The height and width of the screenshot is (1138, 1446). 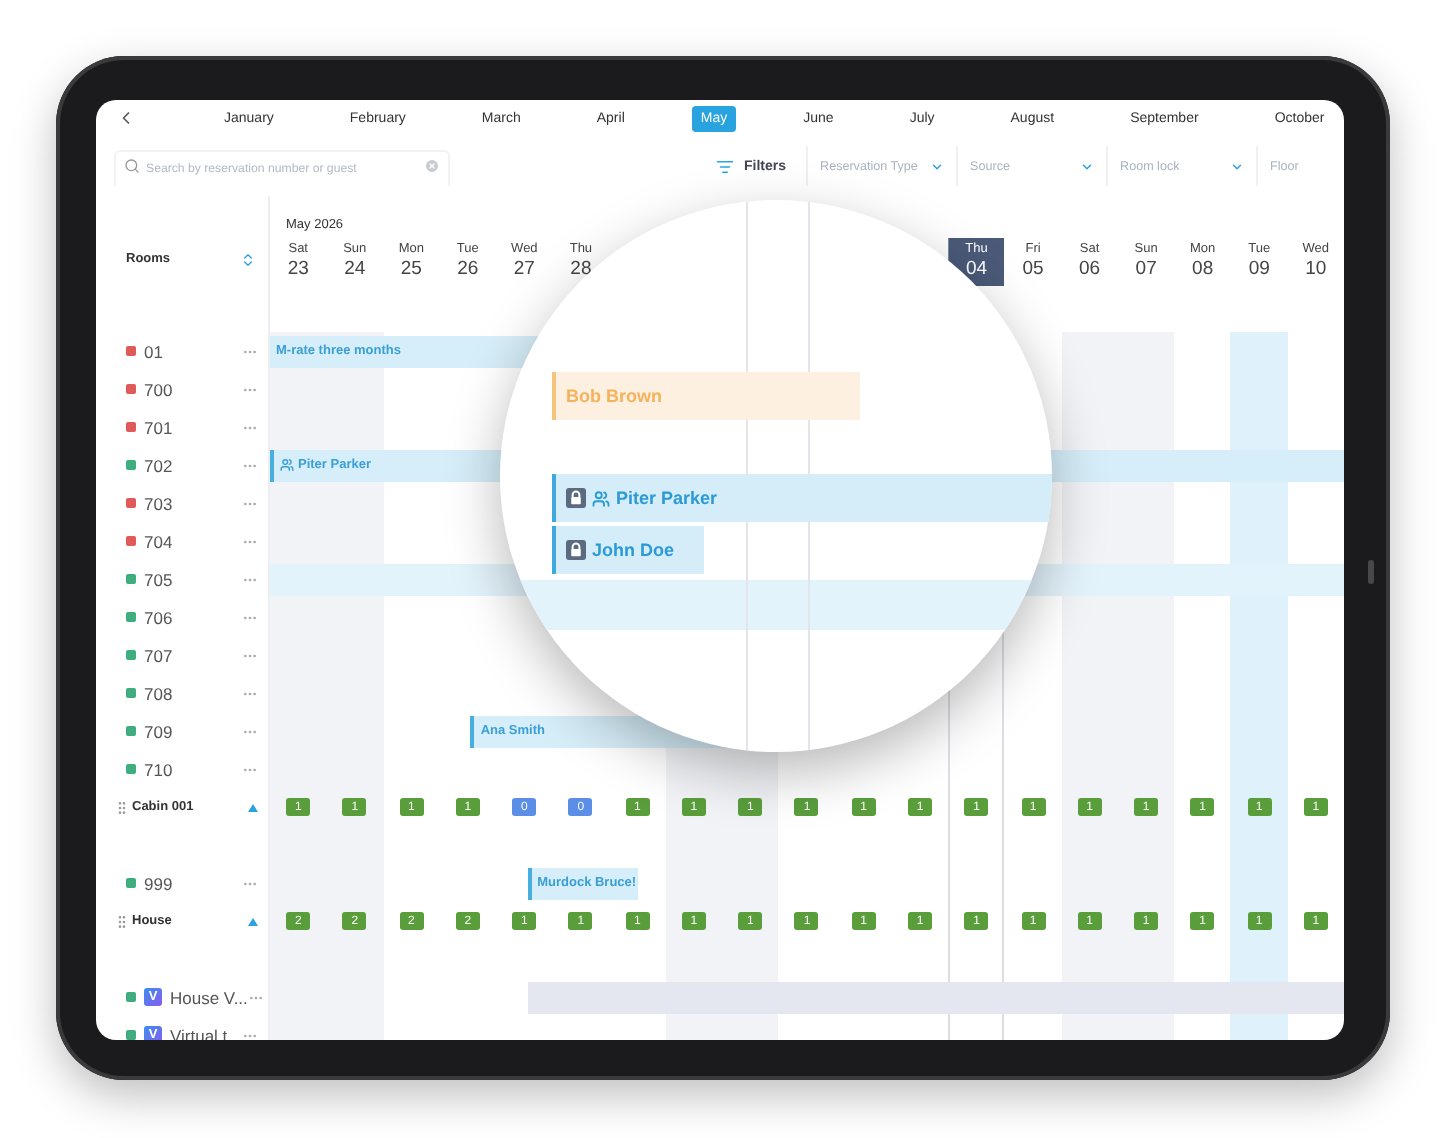 What do you see at coordinates (158, 579) in the screenshot?
I see `room-name: 705` at bounding box center [158, 579].